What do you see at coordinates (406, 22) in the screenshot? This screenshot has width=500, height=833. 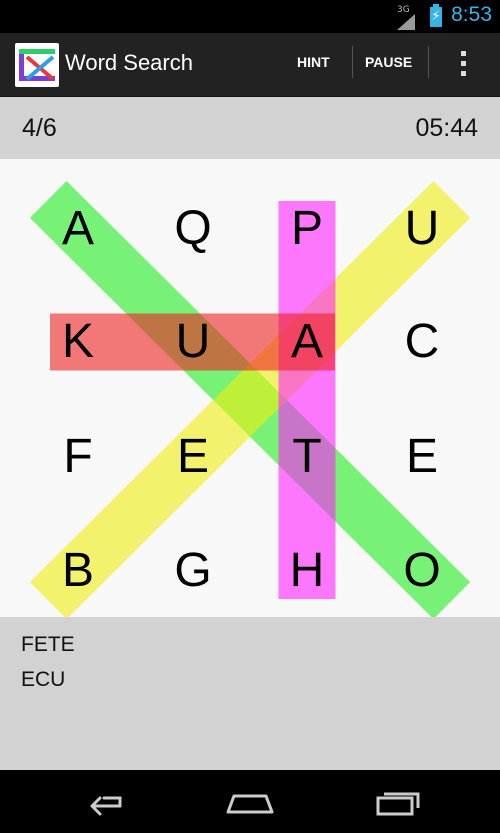 I see `signal-icon` at bounding box center [406, 22].